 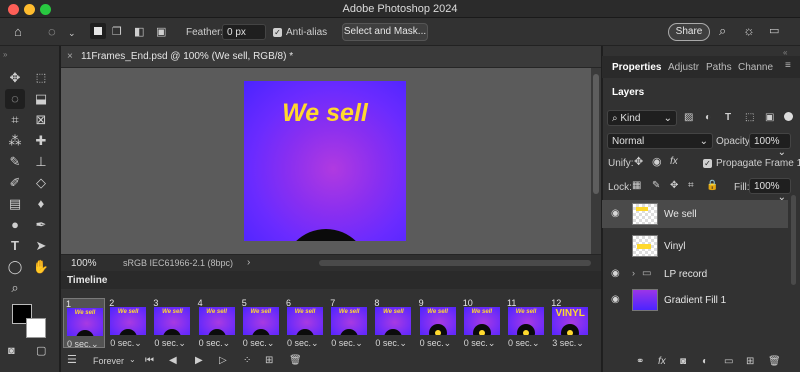 What do you see at coordinates (749, 31) in the screenshot?
I see `learn-icon: ☼` at bounding box center [749, 31].